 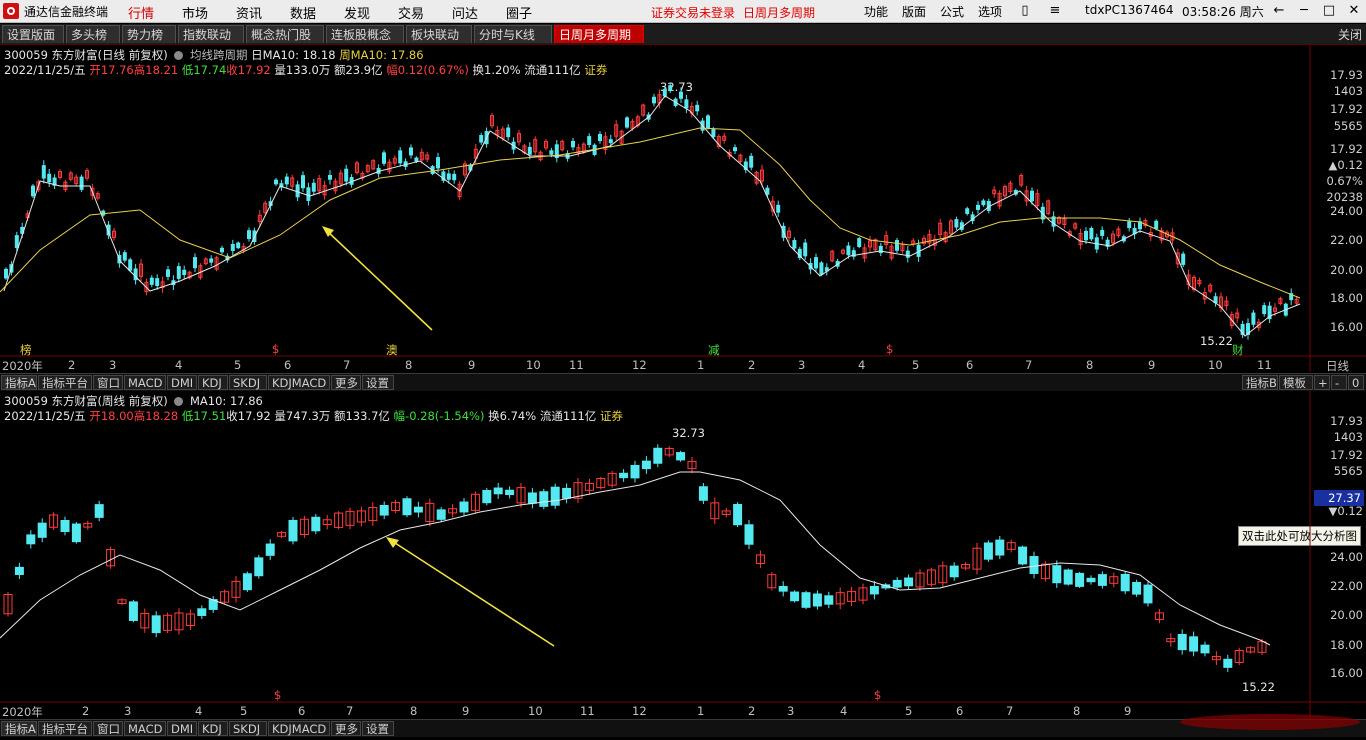 I want to click on bottom-arrow-head, so click(x=392, y=542).